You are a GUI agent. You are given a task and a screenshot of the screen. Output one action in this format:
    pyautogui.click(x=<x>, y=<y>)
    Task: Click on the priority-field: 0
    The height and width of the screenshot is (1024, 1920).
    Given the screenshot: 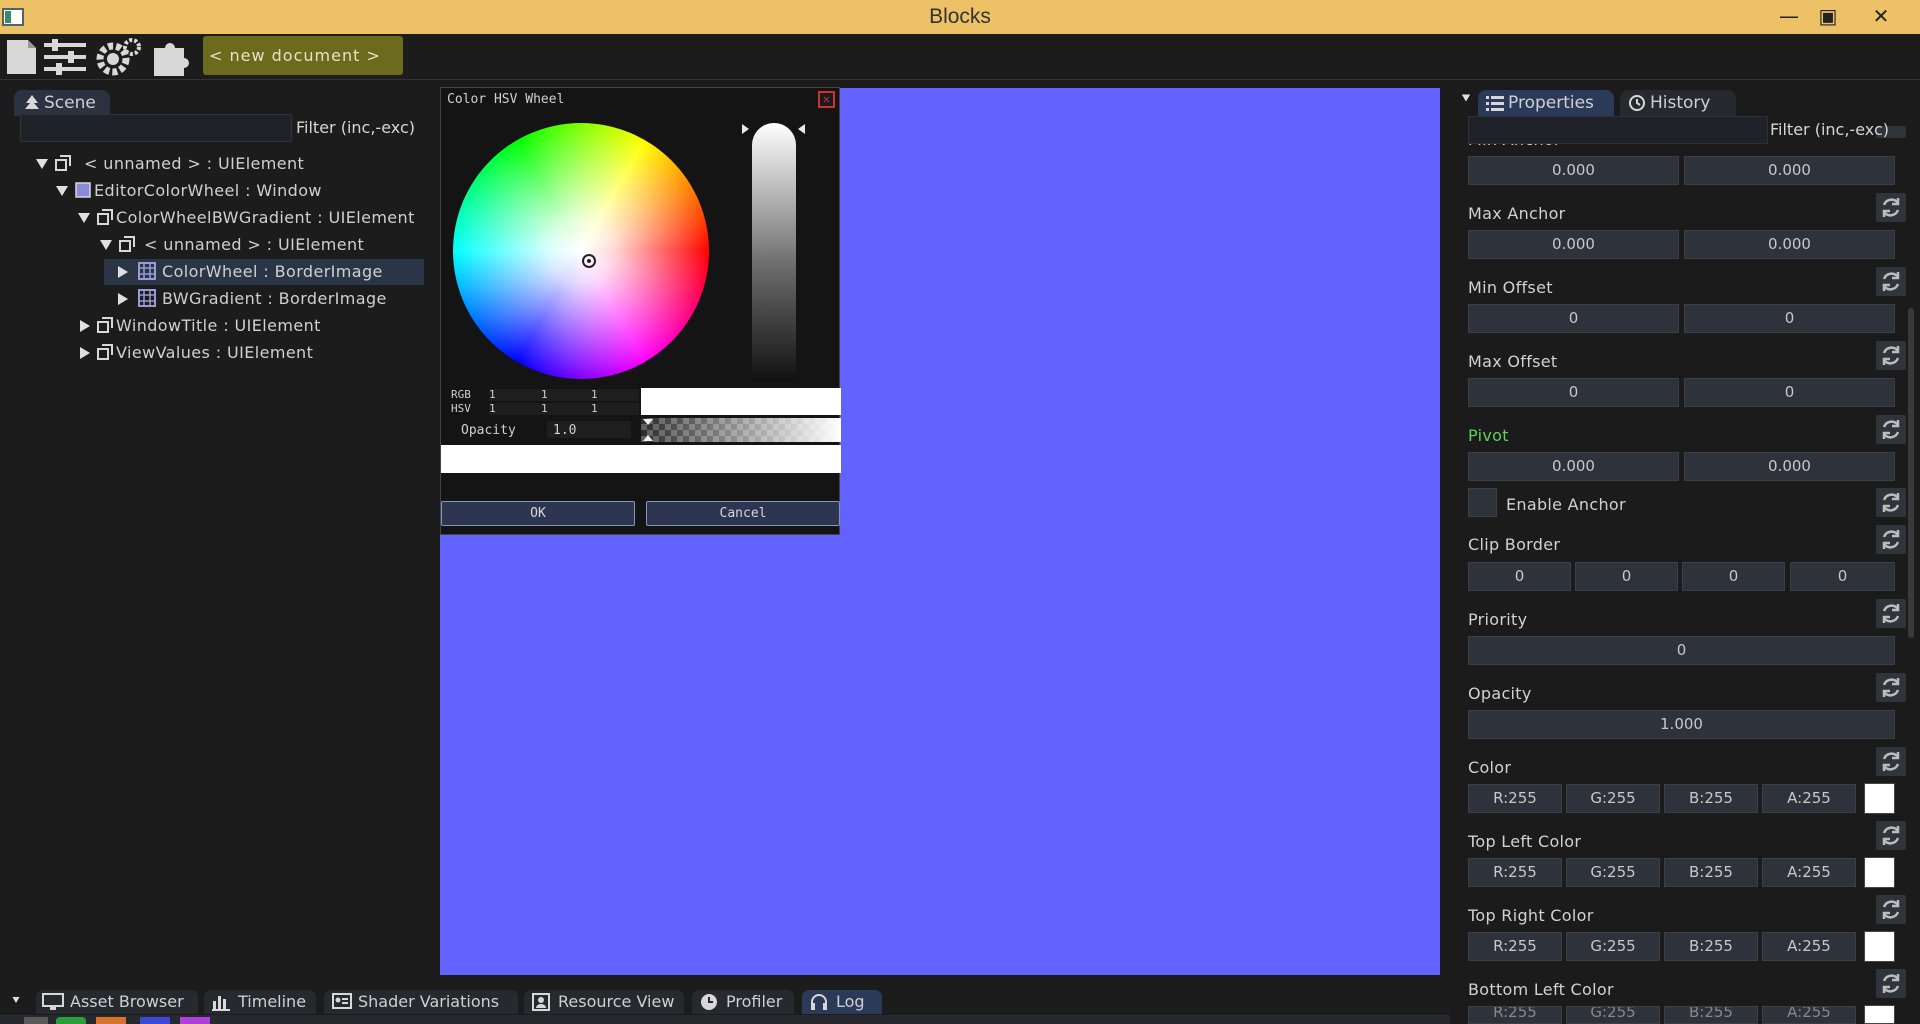 What is the action you would take?
    pyautogui.click(x=1681, y=650)
    